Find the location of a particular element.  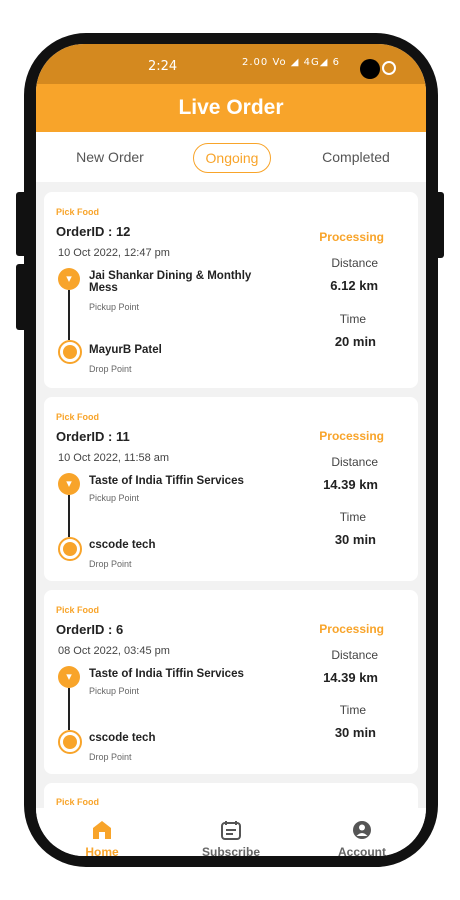

user-icon is located at coordinates (362, 830).